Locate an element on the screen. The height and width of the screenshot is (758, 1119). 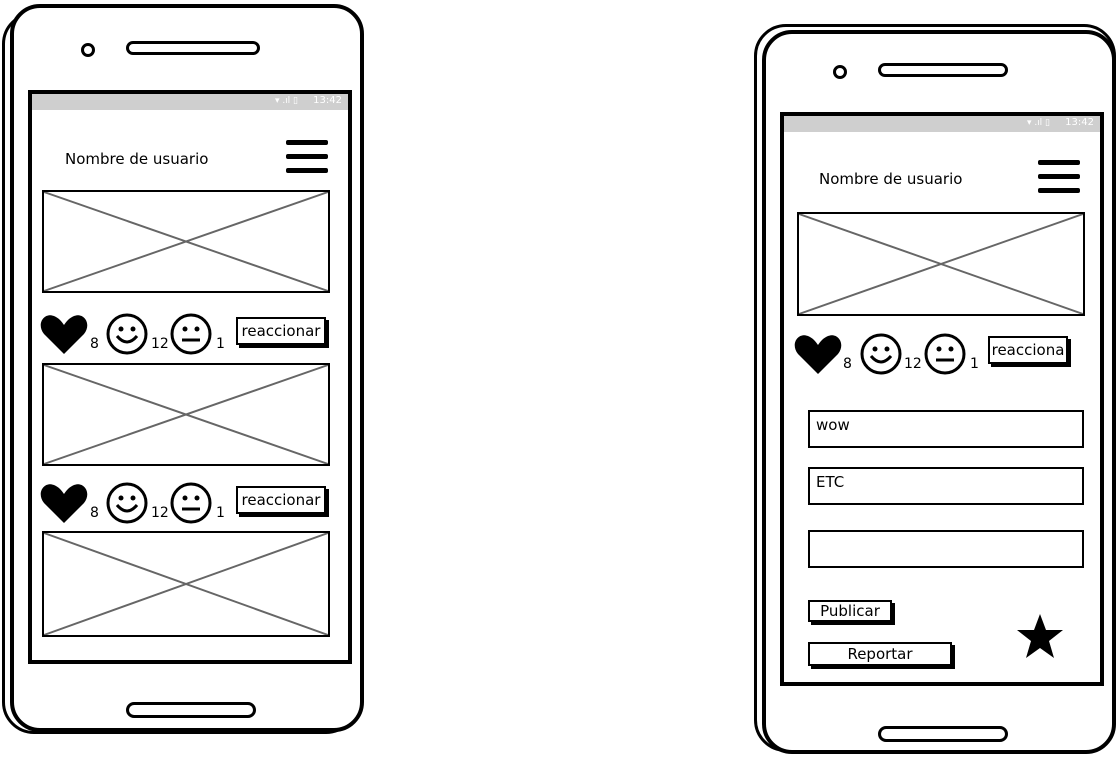
react-button: reacciona is located at coordinates (1028, 350).